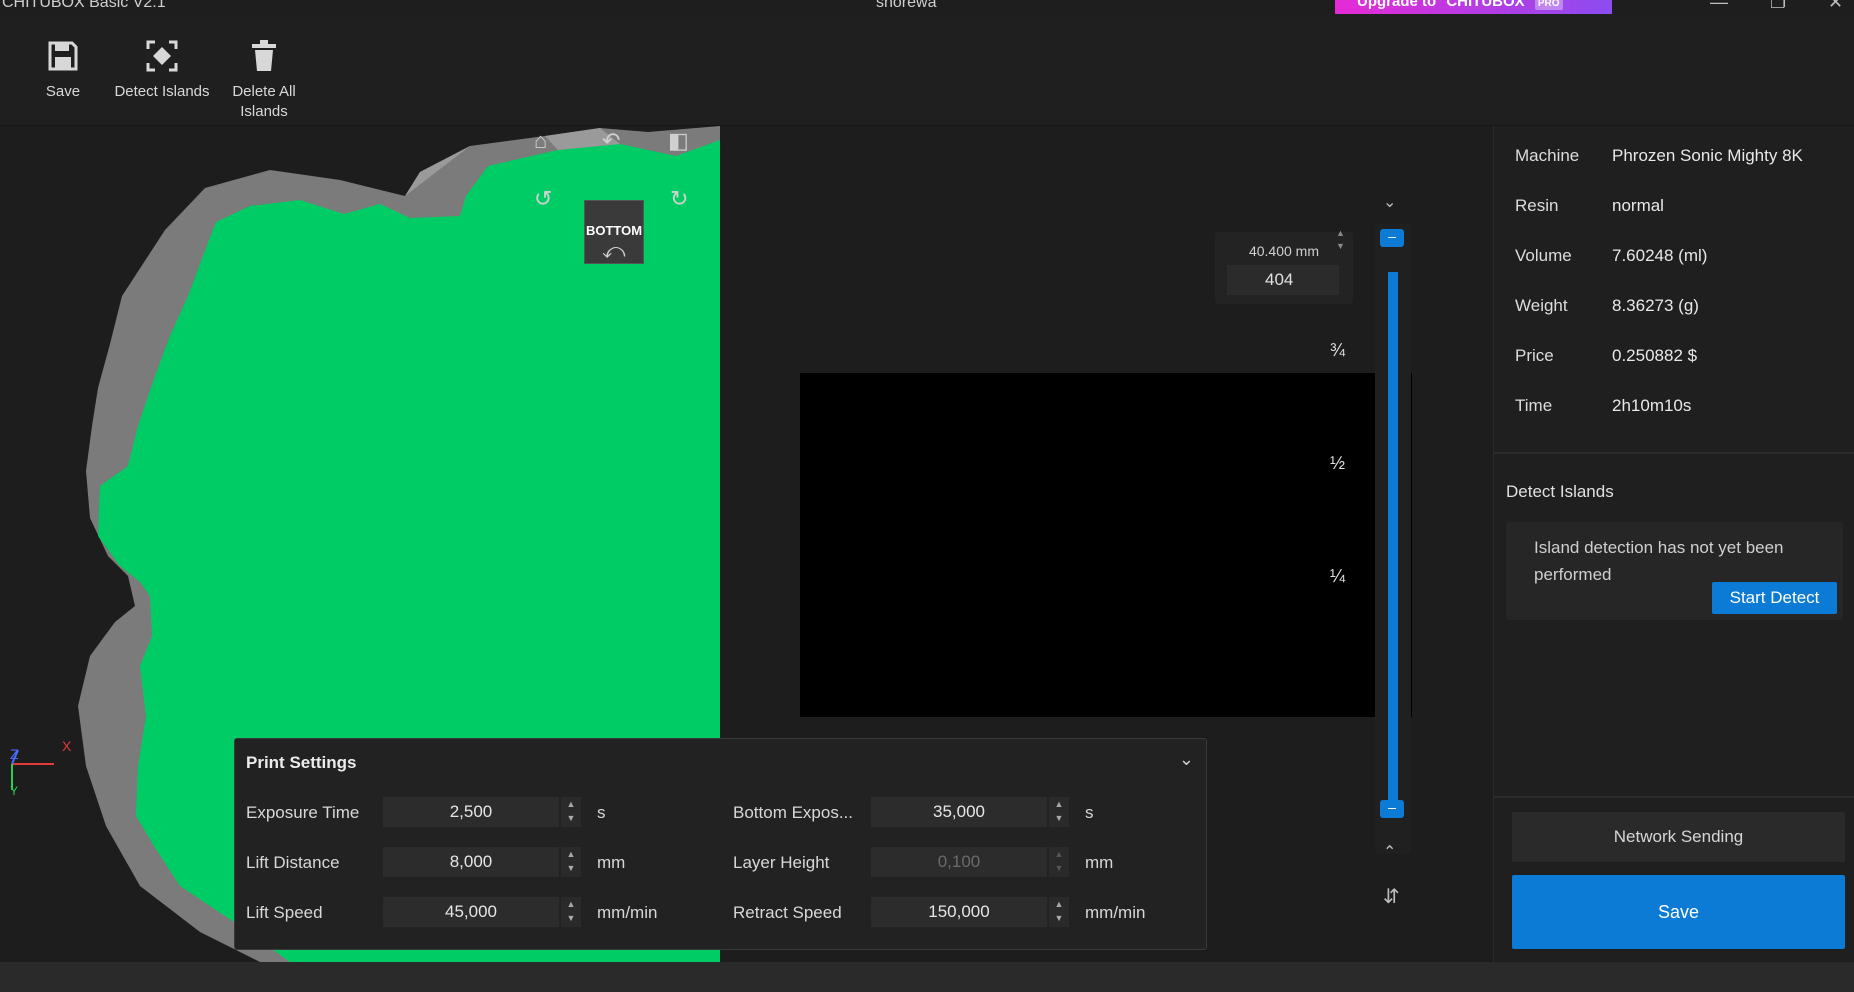  Describe the element at coordinates (571, 812) in the screenshot. I see `exposure-time-spinner: ▲ ▼` at that location.